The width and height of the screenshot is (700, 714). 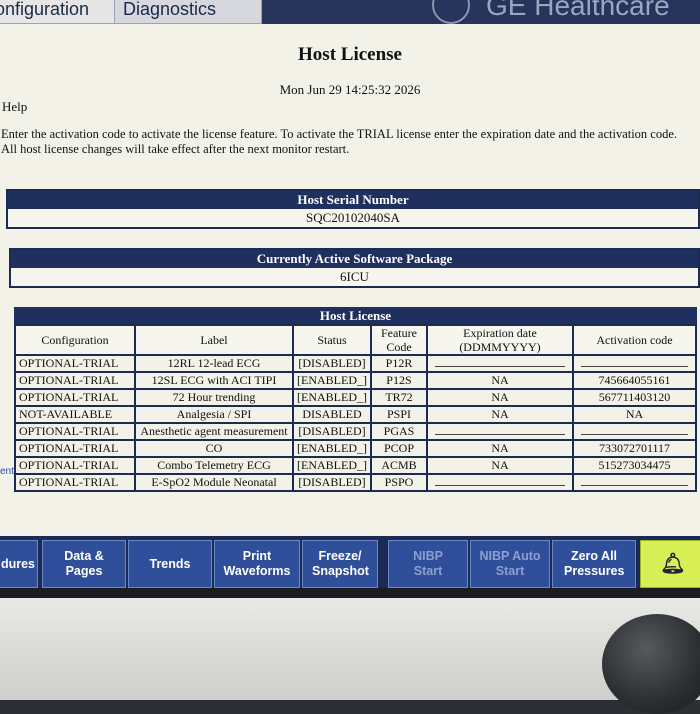 What do you see at coordinates (670, 564) in the screenshot?
I see `alarm-silence-button: 🔔︎` at bounding box center [670, 564].